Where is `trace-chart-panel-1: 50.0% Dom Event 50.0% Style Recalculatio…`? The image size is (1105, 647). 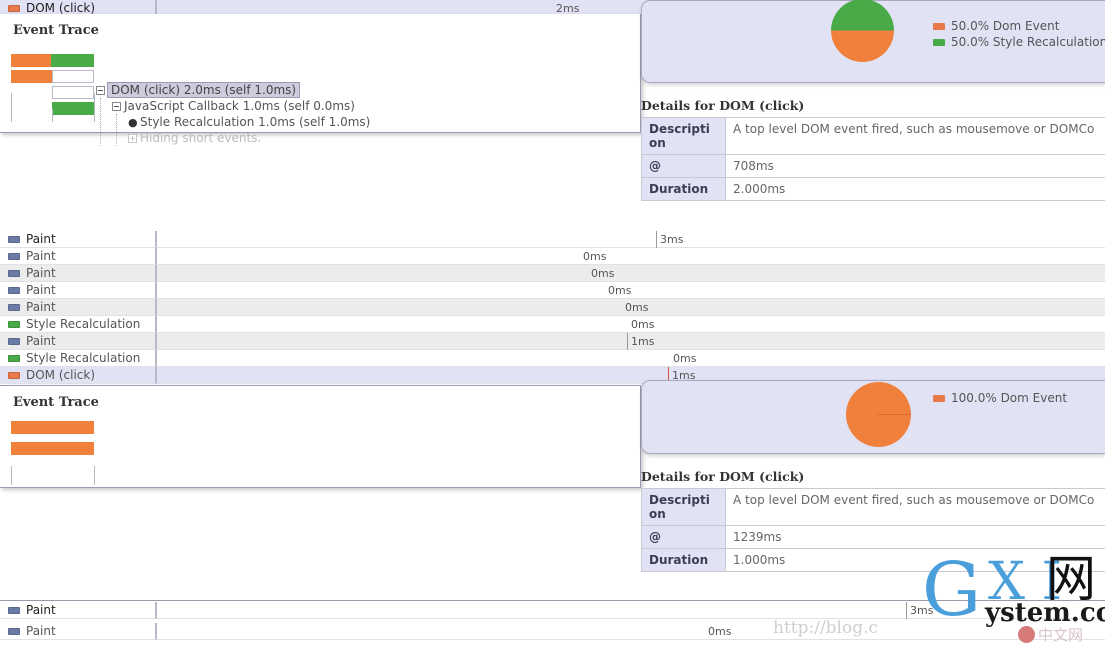 trace-chart-panel-1: 50.0% Dom Event 50.0% Style Recalculatio… is located at coordinates (873, 41).